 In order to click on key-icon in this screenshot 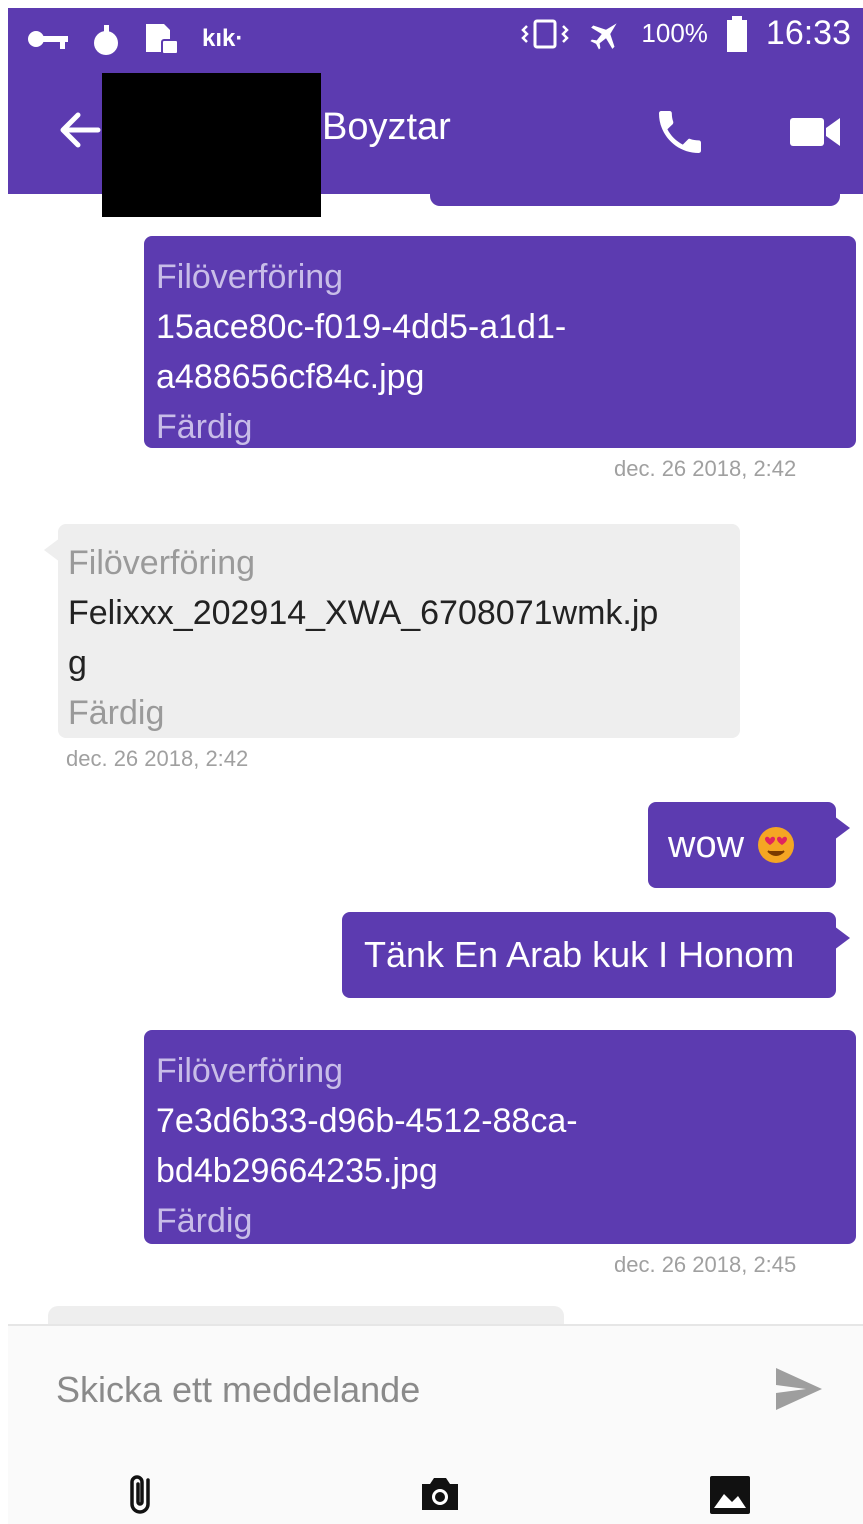, I will do `click(48, 40)`.